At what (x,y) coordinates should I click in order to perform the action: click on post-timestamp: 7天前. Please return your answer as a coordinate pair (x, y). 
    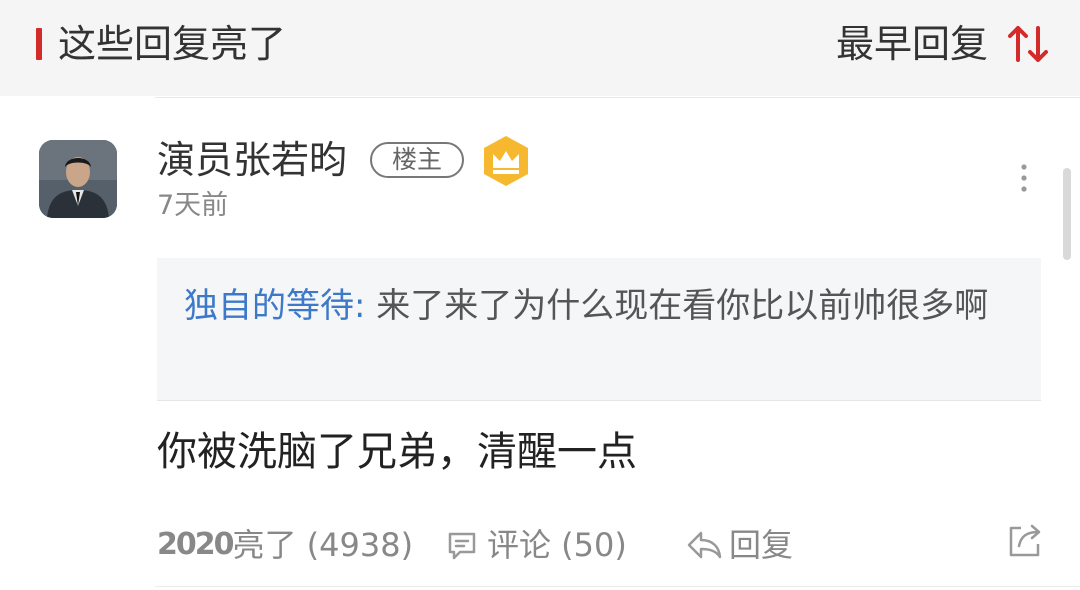
    Looking at the image, I should click on (193, 205).